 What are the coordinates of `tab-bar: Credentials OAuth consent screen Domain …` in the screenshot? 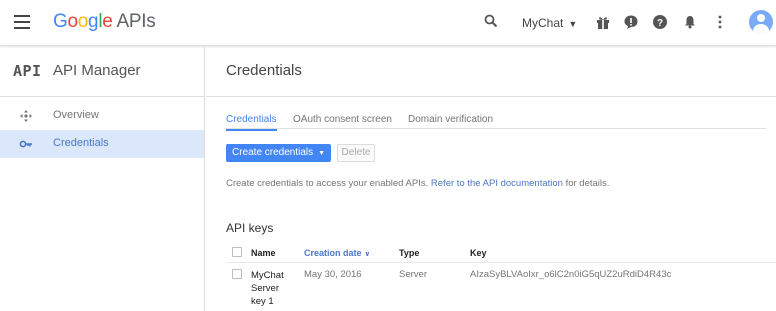 It's located at (496, 119).